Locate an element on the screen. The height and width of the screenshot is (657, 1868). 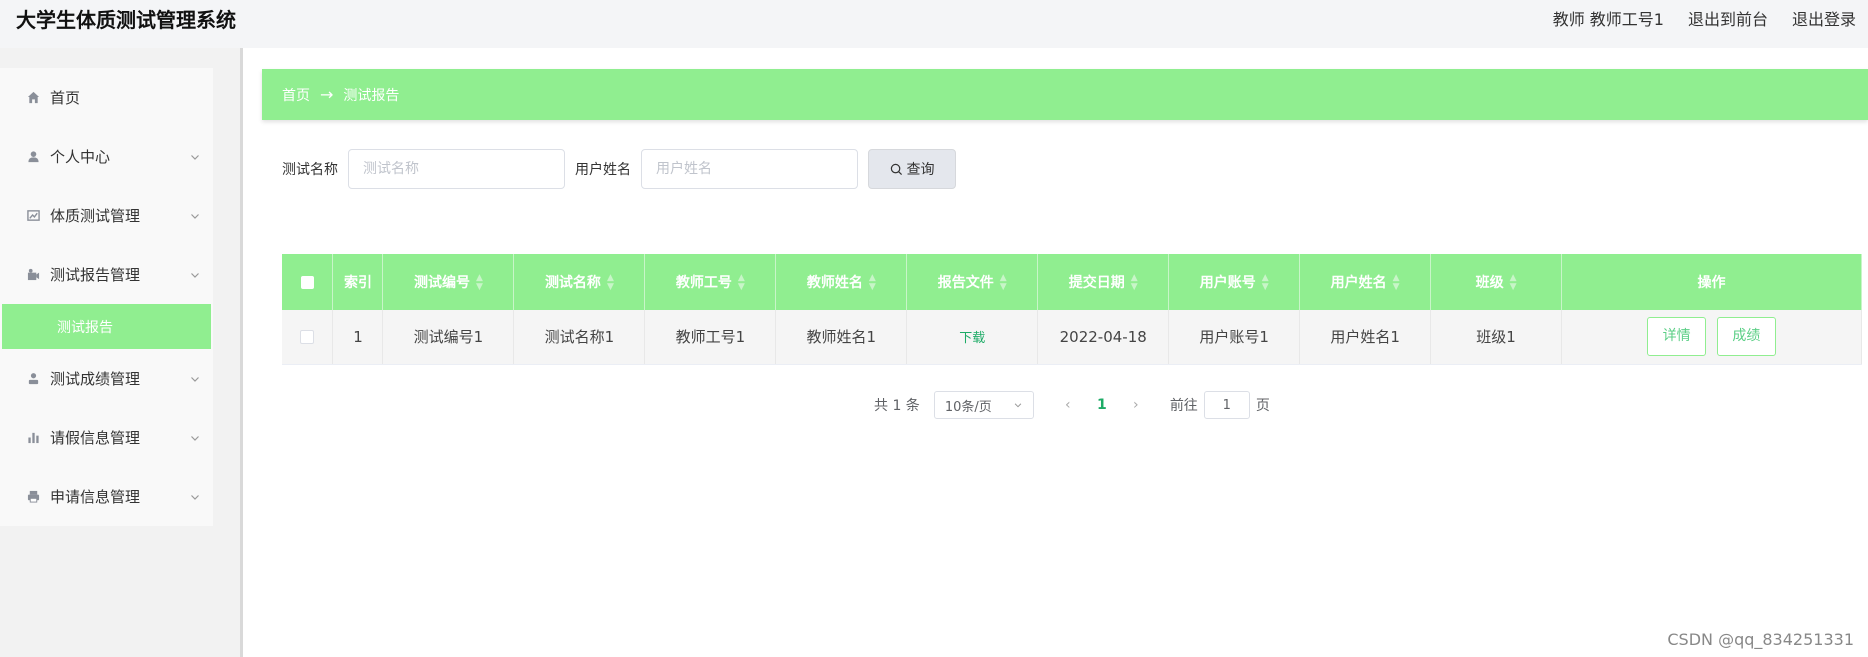
logout-link: 退出登录 is located at coordinates (1824, 20).